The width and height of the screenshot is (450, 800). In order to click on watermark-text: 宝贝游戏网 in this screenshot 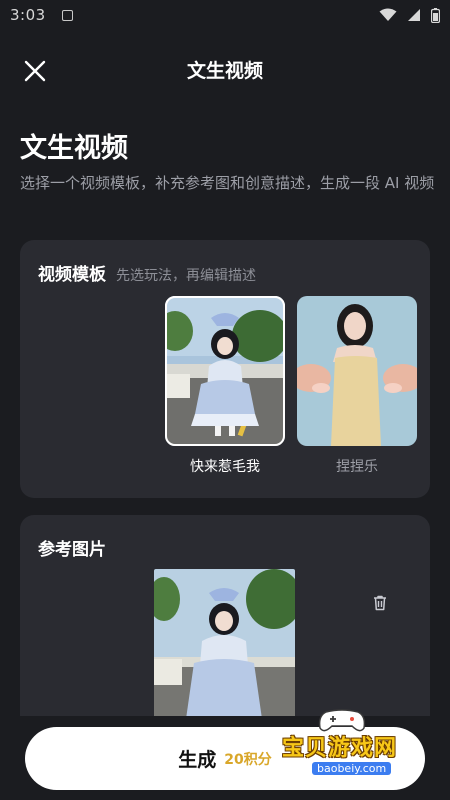, I will do `click(340, 748)`.